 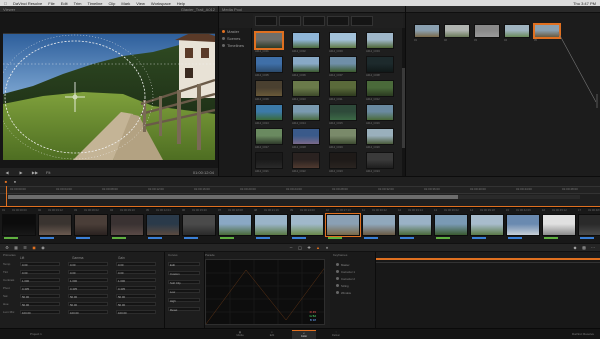 What do you see at coordinates (308, 117) in the screenshot?
I see `media-thumbnail: A012_C014` at bounding box center [308, 117].